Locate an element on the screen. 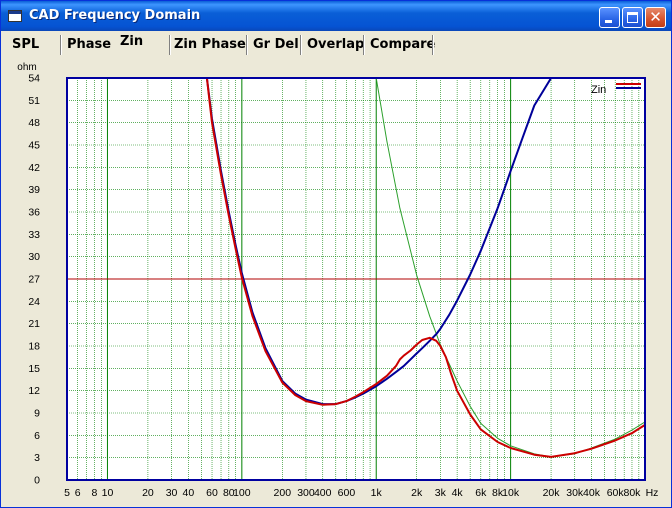 This screenshot has width=672, height=508. tab-spl: SPL is located at coordinates (25, 45).